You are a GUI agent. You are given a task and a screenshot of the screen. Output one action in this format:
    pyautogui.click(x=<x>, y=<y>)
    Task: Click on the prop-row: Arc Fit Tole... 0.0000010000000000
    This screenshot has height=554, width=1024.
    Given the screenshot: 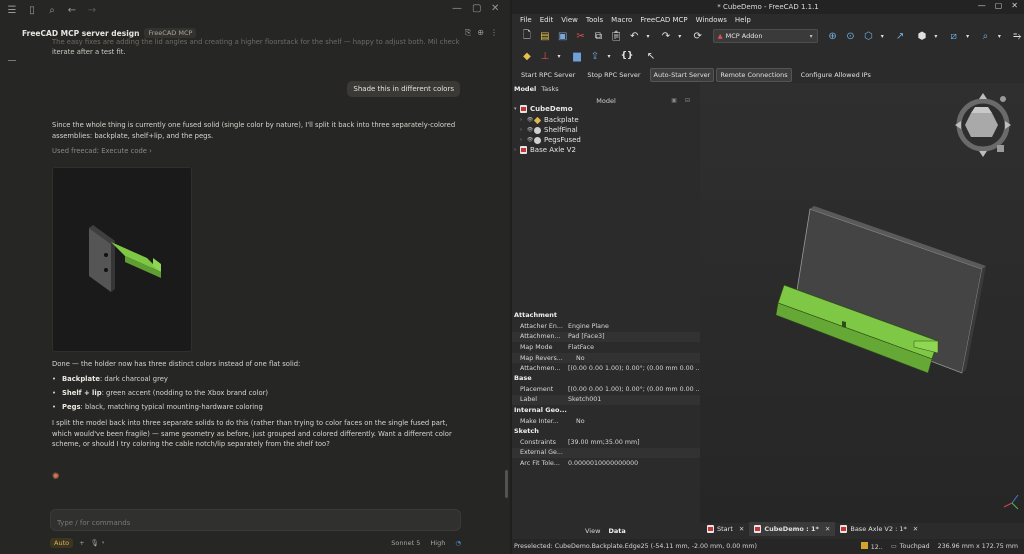 What is the action you would take?
    pyautogui.click(x=606, y=463)
    